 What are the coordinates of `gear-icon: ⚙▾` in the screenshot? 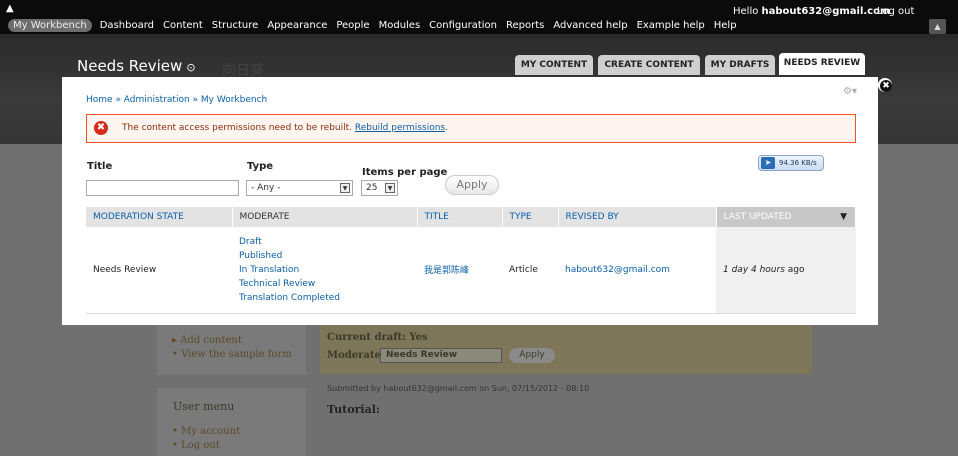 It's located at (850, 91).